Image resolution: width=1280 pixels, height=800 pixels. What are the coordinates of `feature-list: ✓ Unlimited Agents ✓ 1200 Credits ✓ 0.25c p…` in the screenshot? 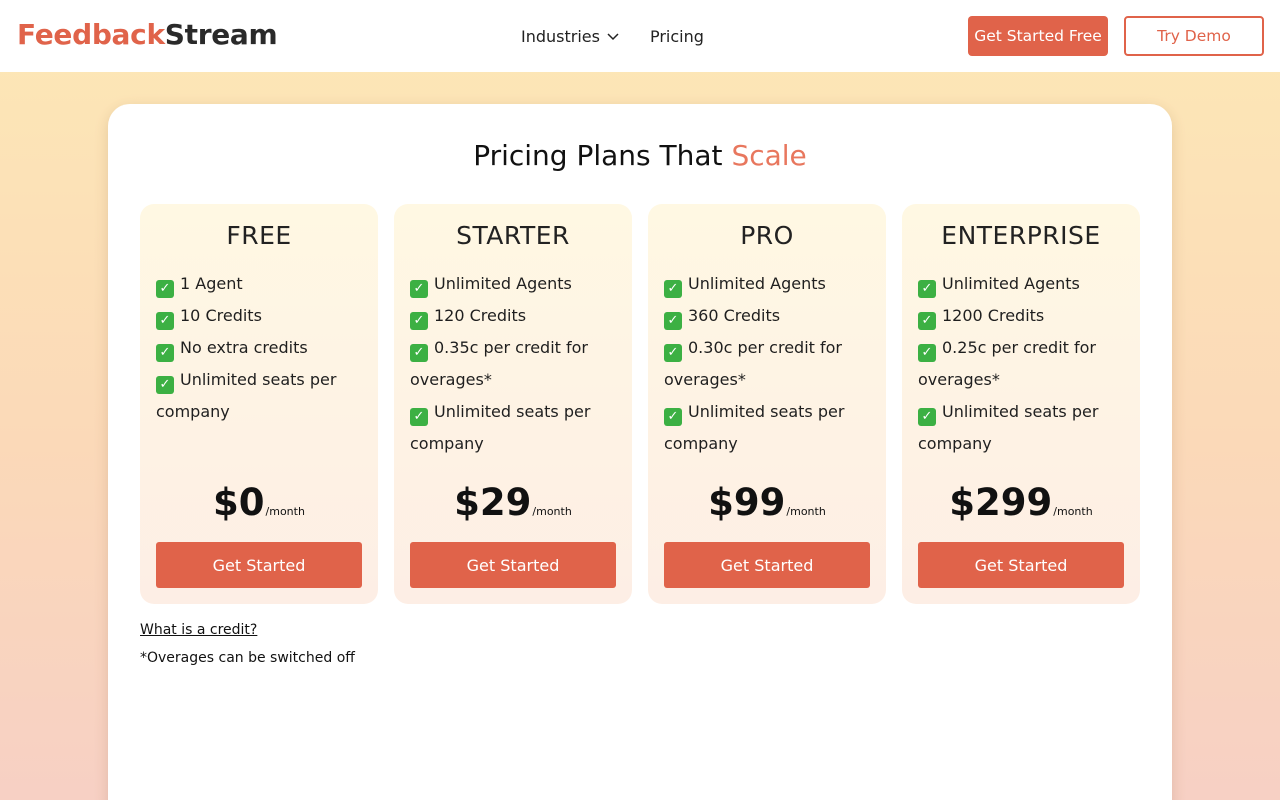 It's located at (1021, 364).